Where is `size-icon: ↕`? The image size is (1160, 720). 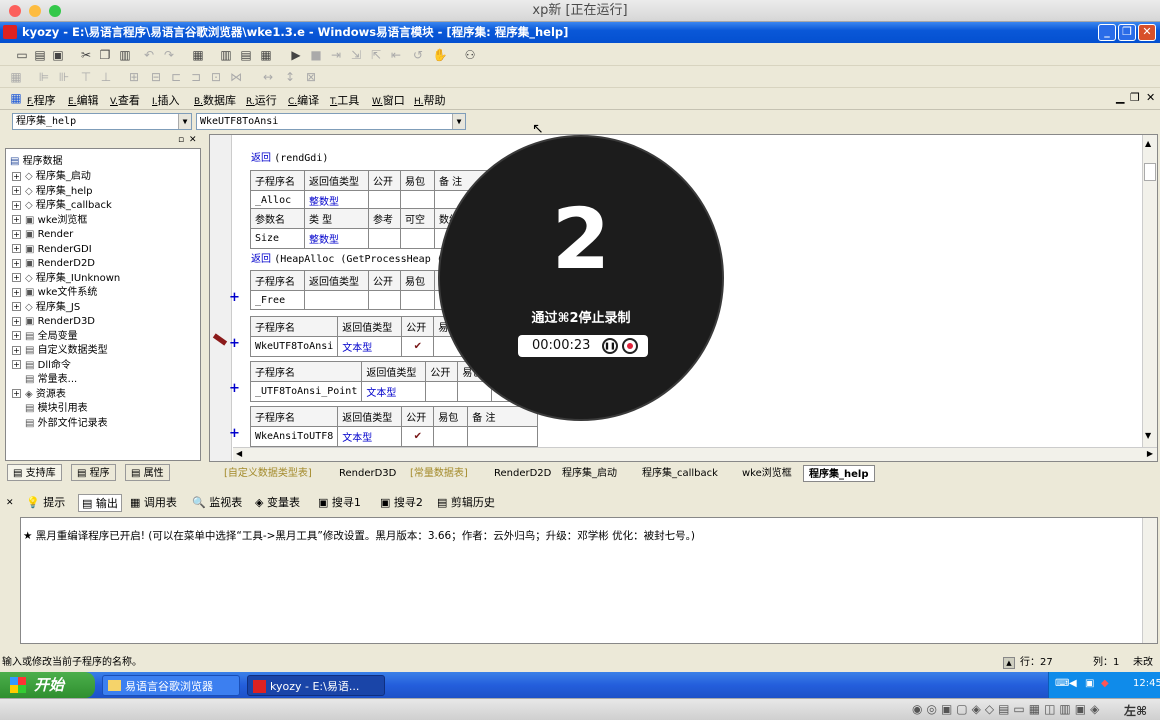
size-icon: ↕ is located at coordinates (290, 77).